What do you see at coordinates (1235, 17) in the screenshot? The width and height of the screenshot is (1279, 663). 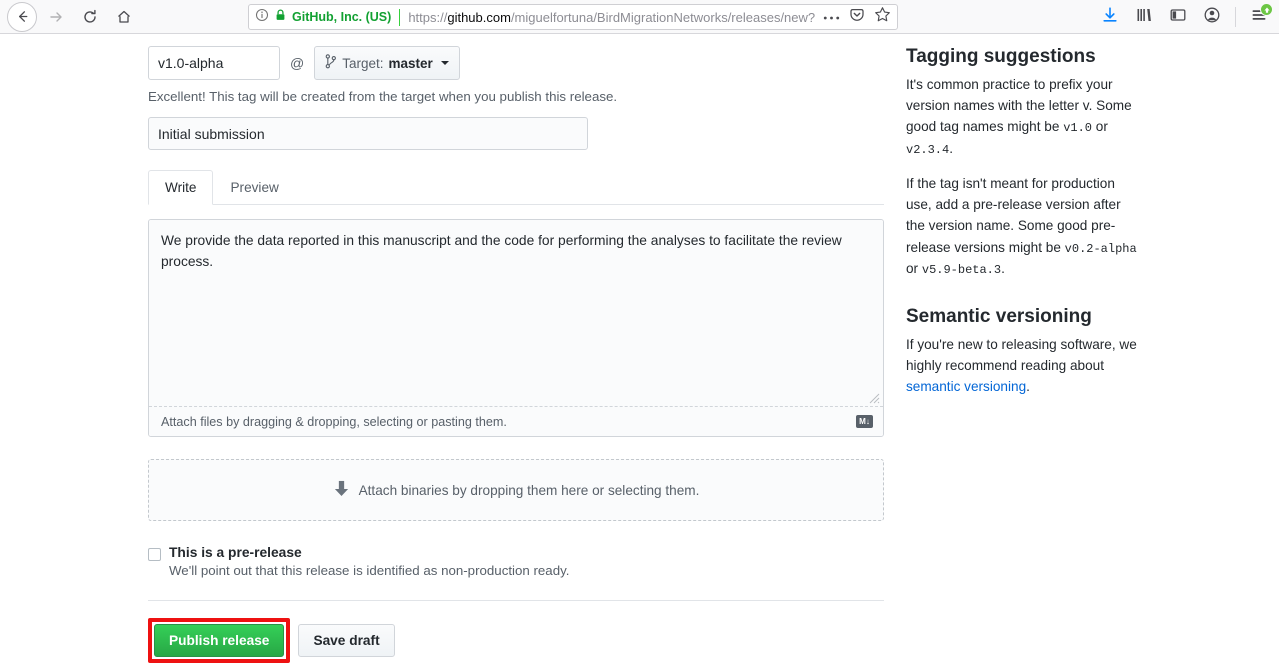 I see `toolbar-divider` at bounding box center [1235, 17].